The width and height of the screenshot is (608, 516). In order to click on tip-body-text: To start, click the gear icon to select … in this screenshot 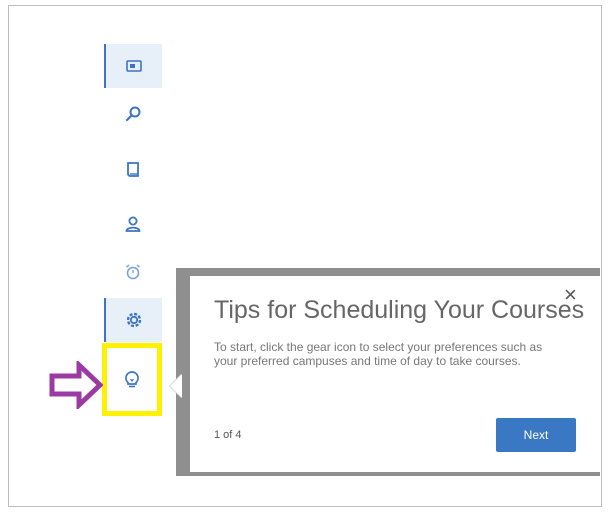, I will do `click(378, 354)`.